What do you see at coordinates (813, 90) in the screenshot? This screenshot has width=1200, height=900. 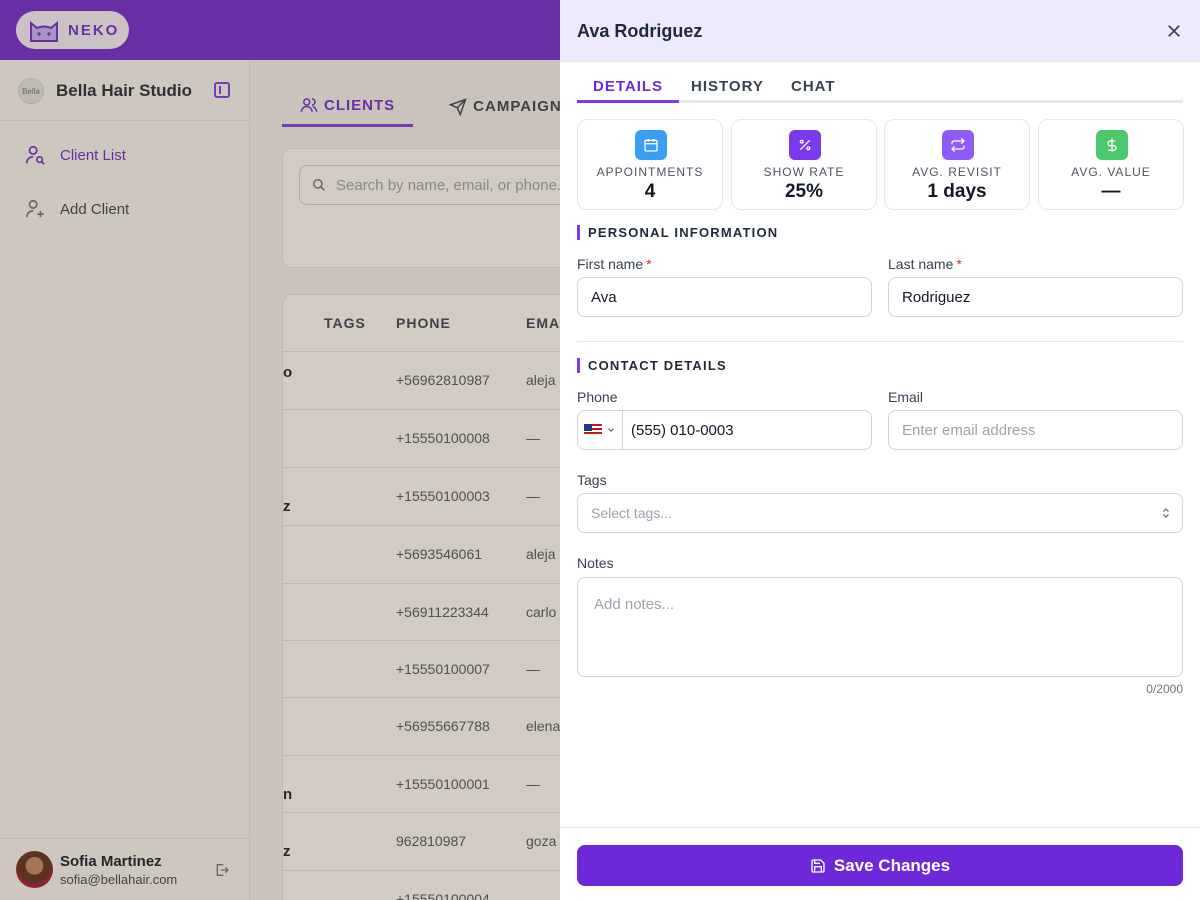 I see `tab-chat: CHAT` at bounding box center [813, 90].